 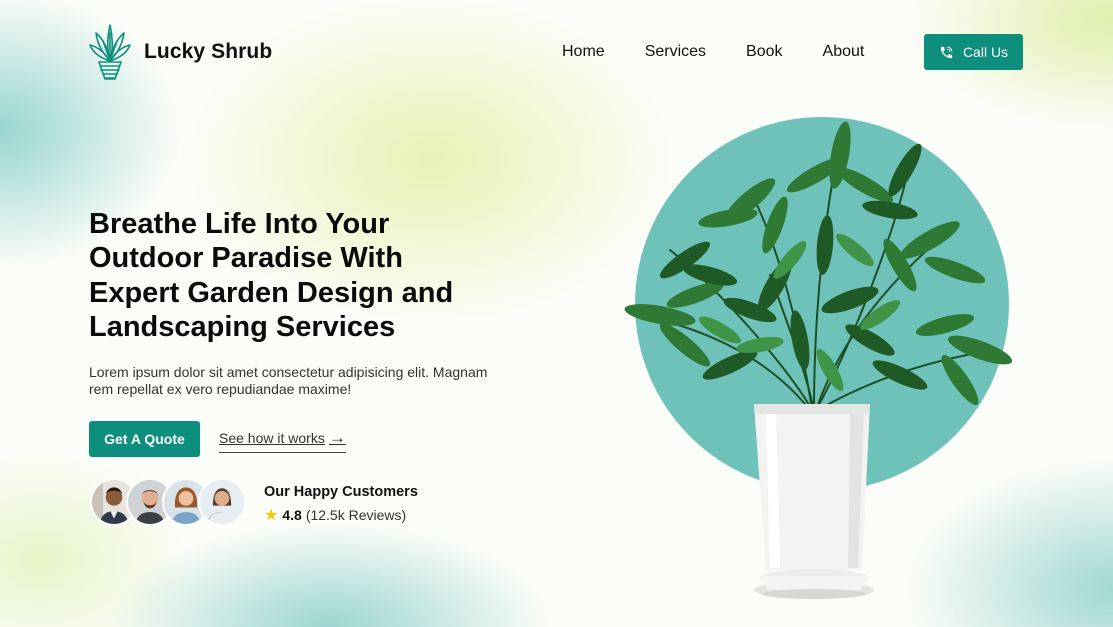 I want to click on hero-title-line: Outdoor Paradise With, so click(x=246, y=258).